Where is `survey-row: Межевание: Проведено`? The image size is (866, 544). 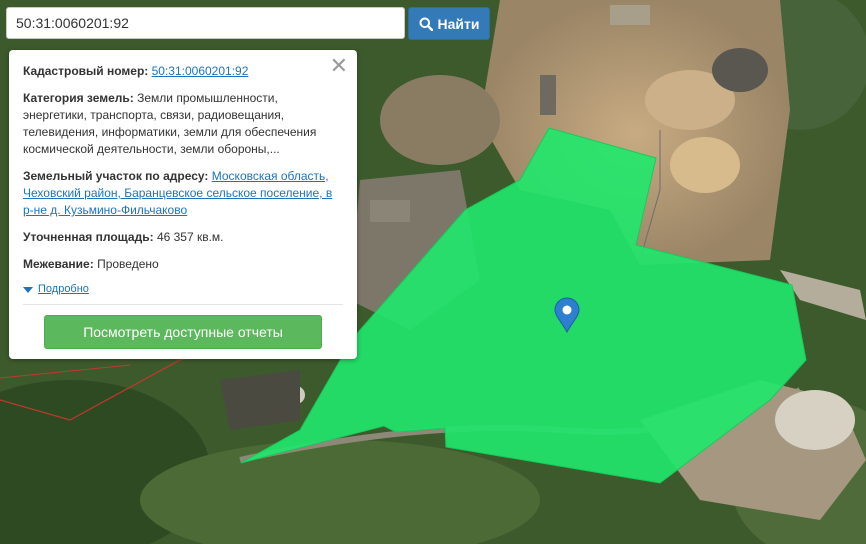 survey-row: Межевание: Проведено is located at coordinates (183, 264).